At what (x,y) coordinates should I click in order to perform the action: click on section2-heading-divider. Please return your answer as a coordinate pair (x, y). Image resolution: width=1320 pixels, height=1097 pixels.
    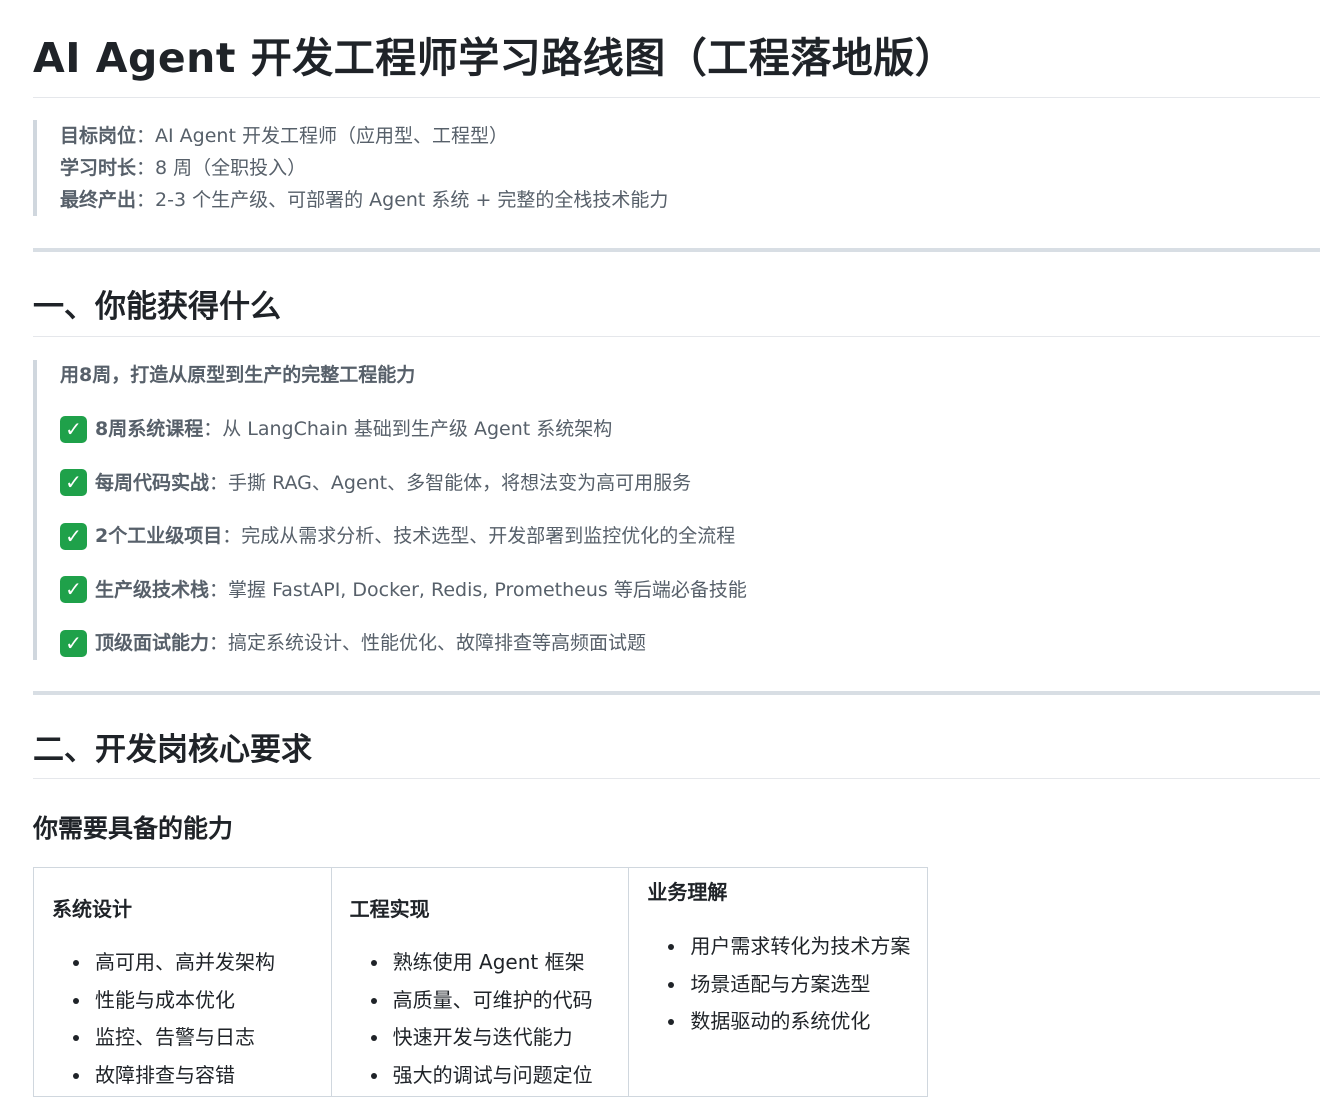
    Looking at the image, I should click on (676, 778).